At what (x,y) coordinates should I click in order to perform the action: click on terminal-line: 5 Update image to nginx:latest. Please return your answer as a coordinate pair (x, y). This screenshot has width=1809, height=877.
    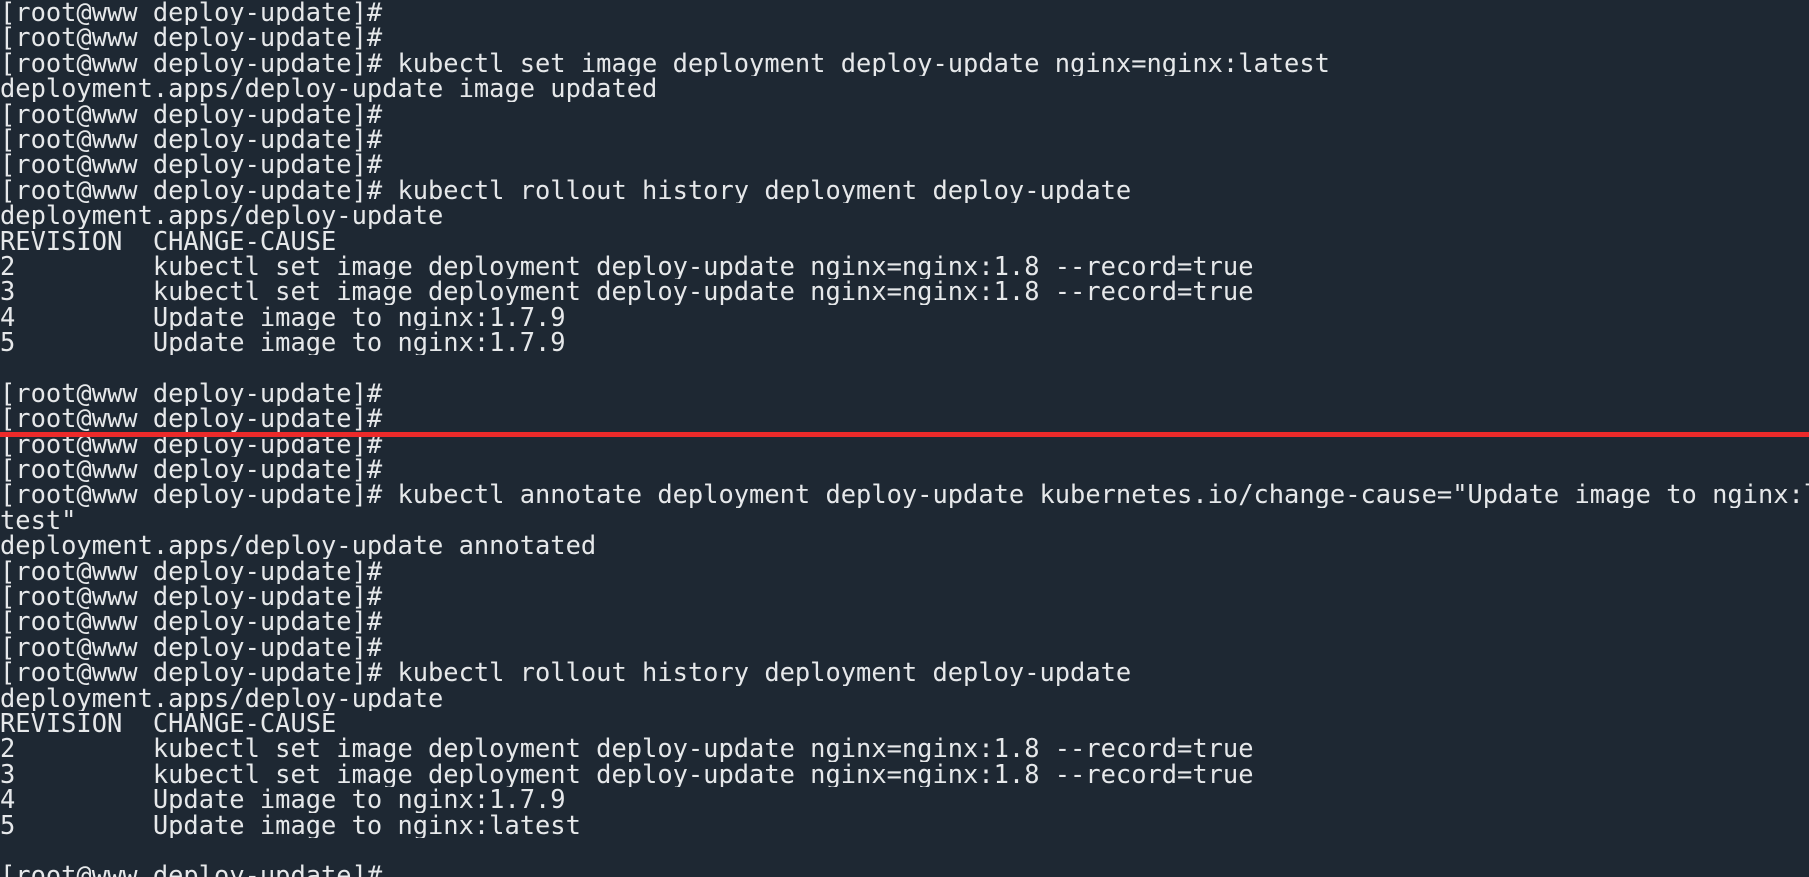
    Looking at the image, I should click on (290, 825).